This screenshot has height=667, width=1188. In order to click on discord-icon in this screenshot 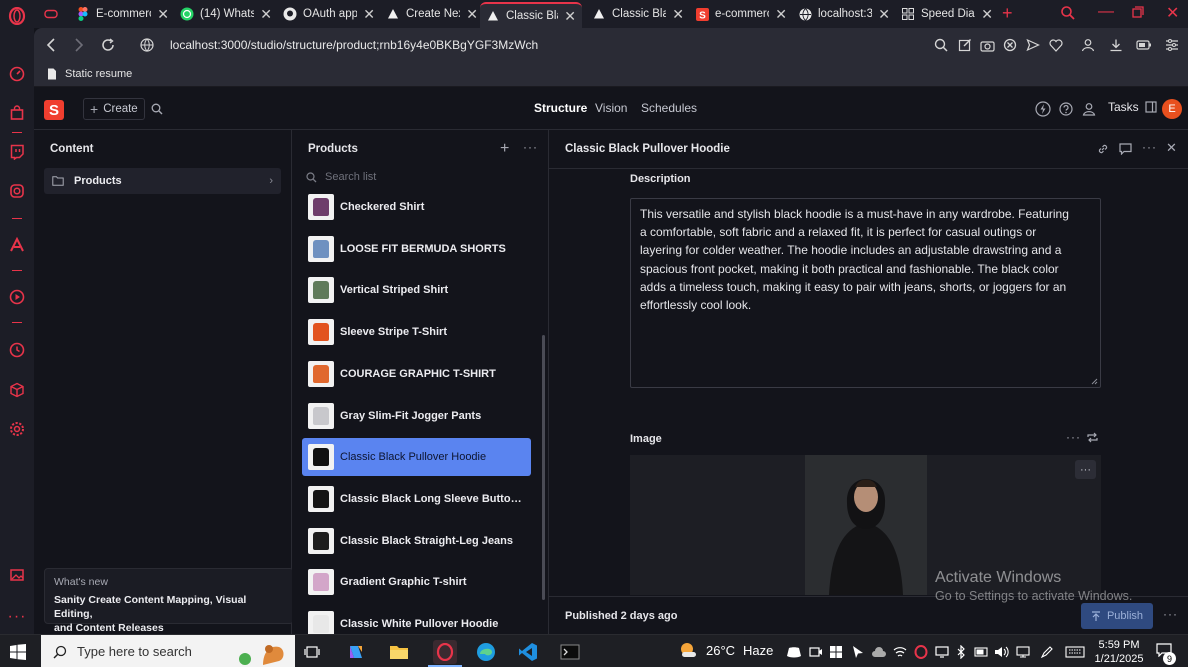, I will do `click(794, 652)`.